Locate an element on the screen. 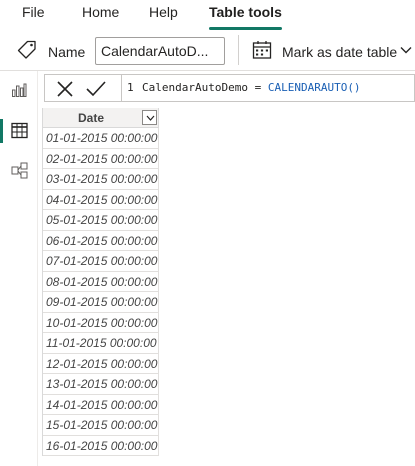  mark-as-date-table-button: Mark as date table is located at coordinates (339, 52).